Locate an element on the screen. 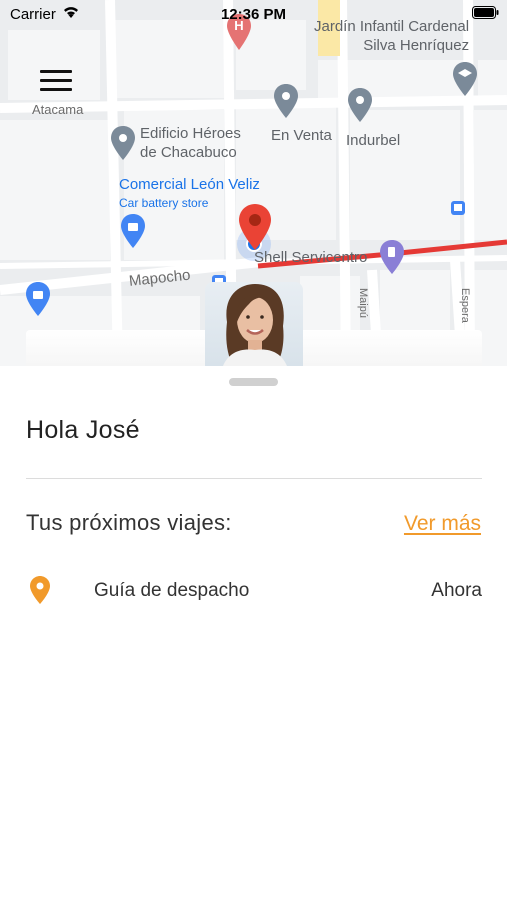 This screenshot has width=507, height=900. divider is located at coordinates (254, 478).